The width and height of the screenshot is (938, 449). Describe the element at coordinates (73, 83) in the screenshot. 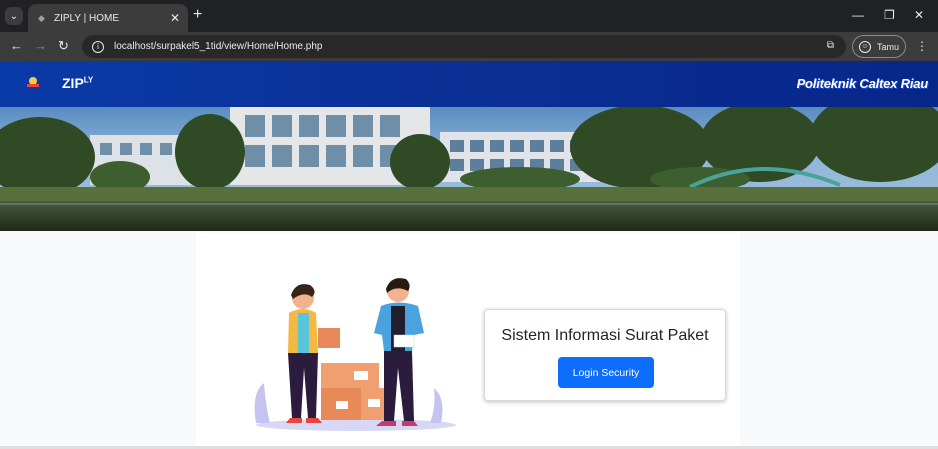

I see `brand-text: ZIP` at that location.